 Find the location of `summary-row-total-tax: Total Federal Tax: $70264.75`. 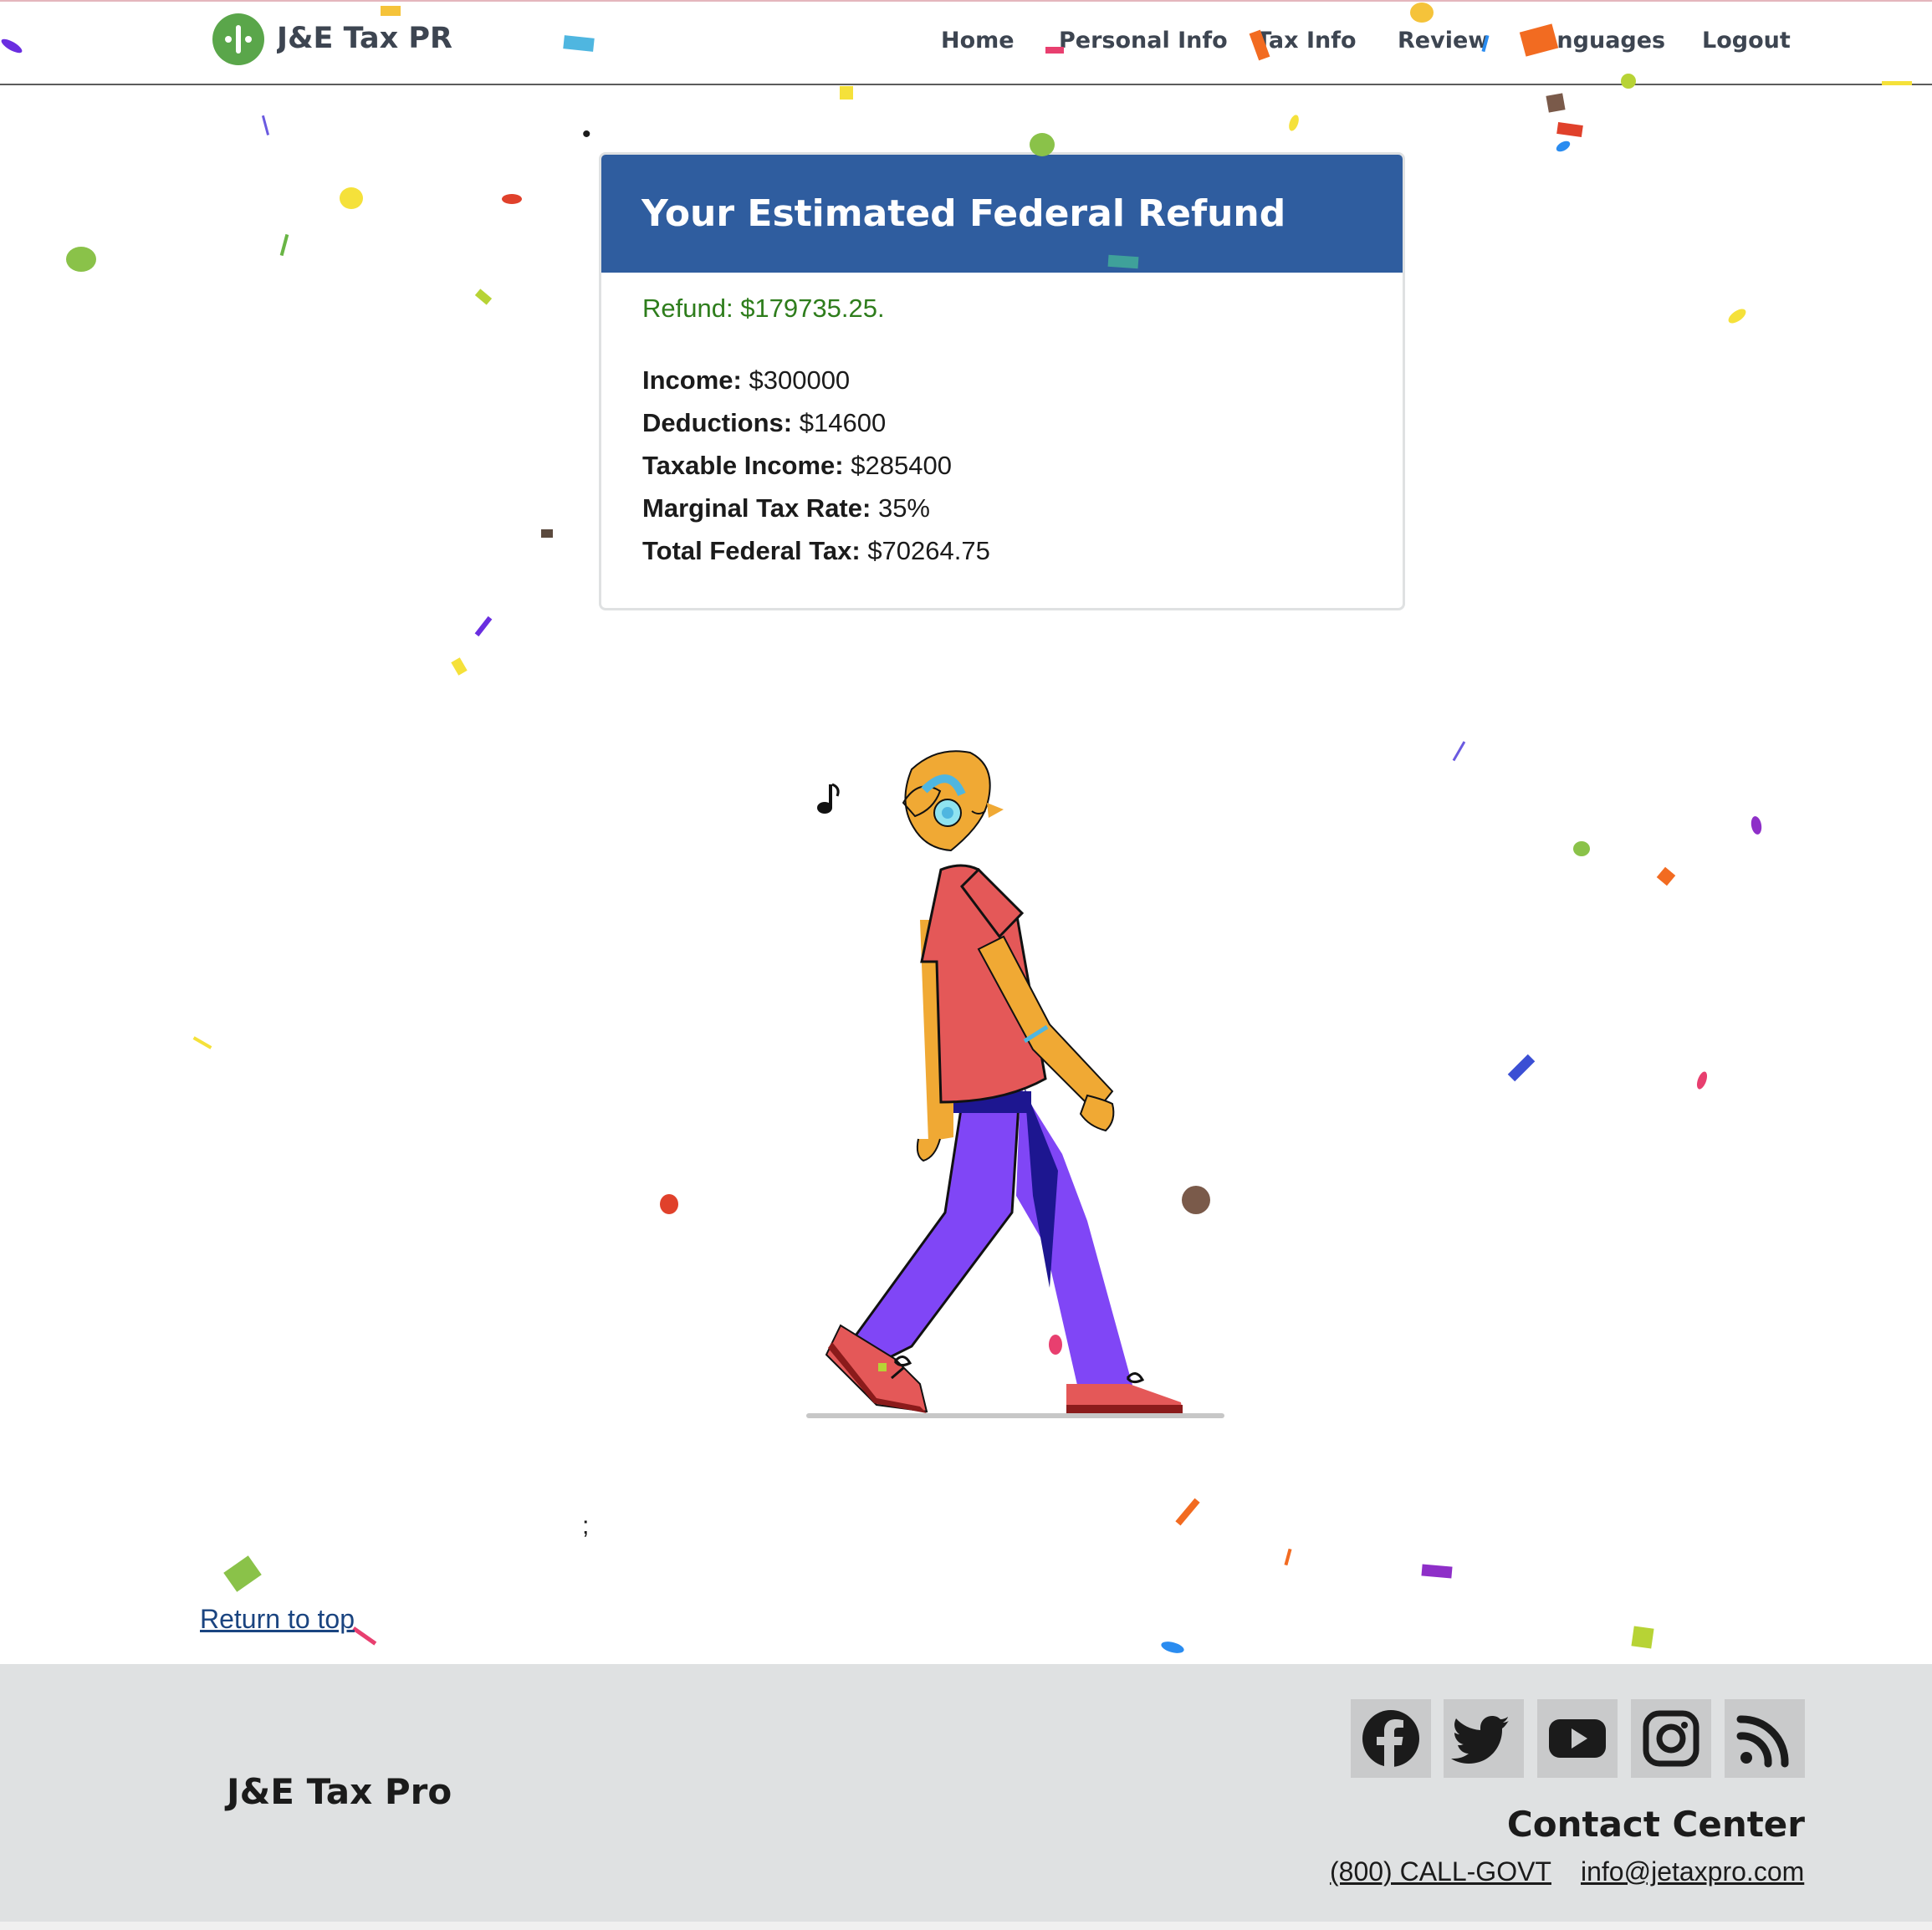

summary-row-total-tax: Total Federal Tax: $70264.75 is located at coordinates (816, 550).